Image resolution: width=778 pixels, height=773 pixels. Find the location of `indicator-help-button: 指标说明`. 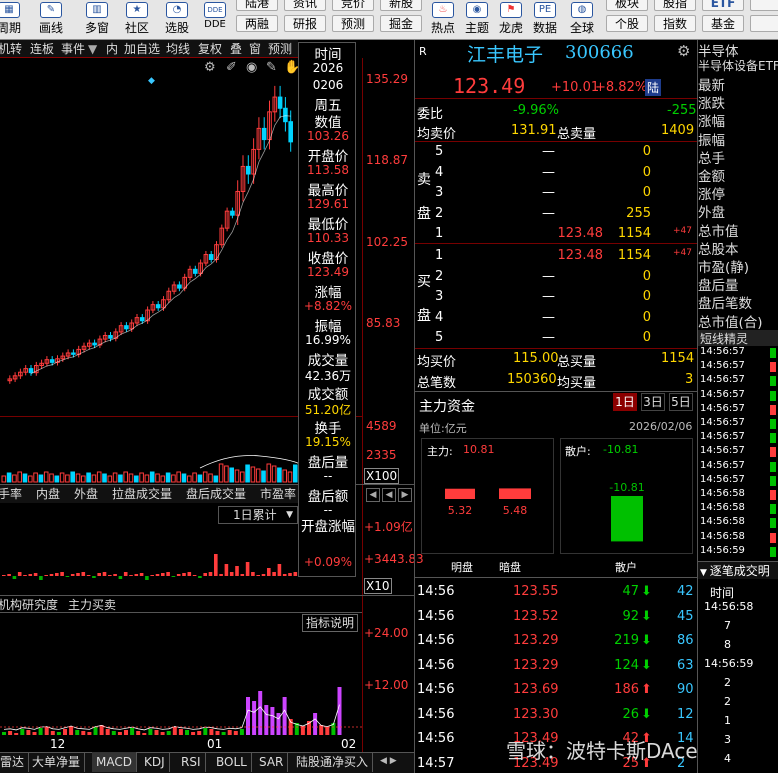

indicator-help-button: 指标说明 is located at coordinates (330, 623).